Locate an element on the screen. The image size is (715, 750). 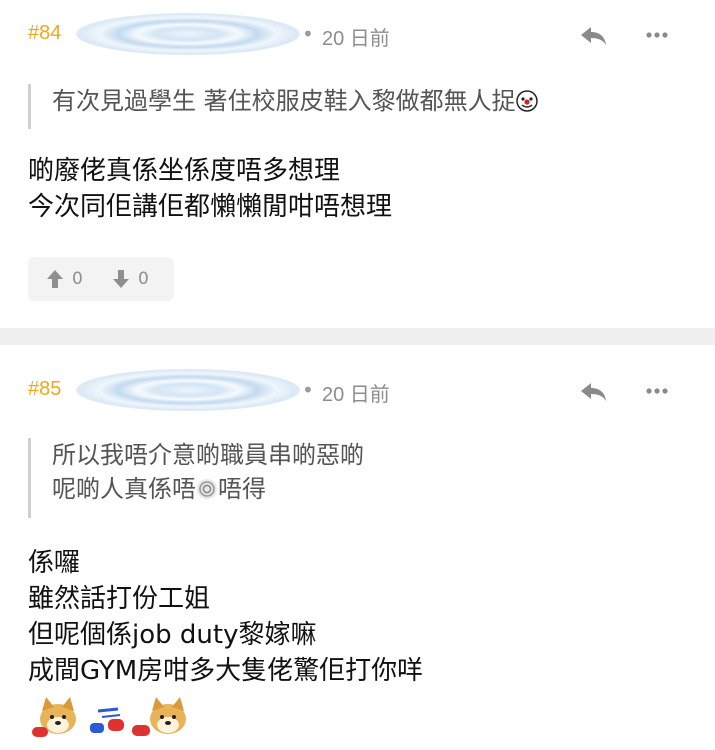
quote-text: 有次見過學生 著住校服皮鞋入黎做都無人捉 is located at coordinates (284, 101).